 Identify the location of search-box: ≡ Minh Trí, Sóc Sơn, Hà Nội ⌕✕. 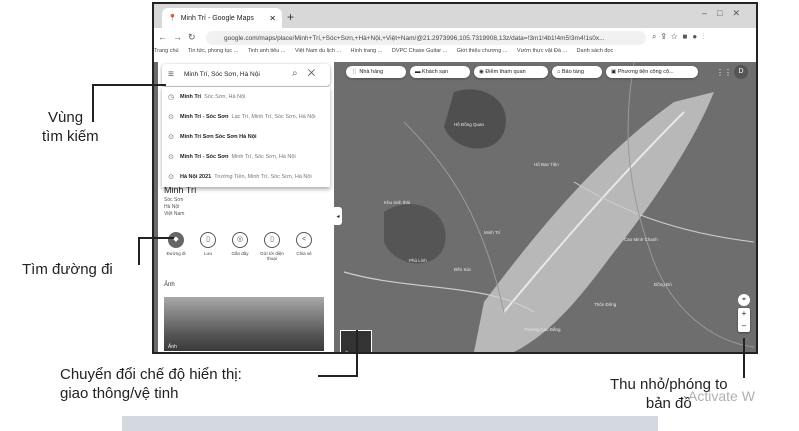
(246, 75).